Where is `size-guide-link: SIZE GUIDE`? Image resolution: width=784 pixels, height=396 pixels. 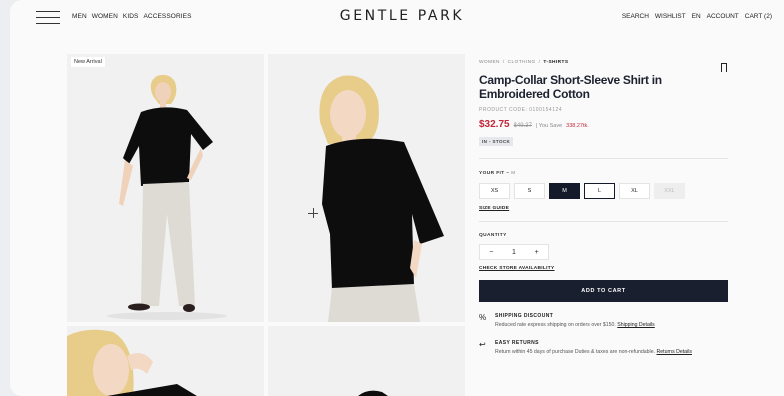 size-guide-link: SIZE GUIDE is located at coordinates (603, 208).